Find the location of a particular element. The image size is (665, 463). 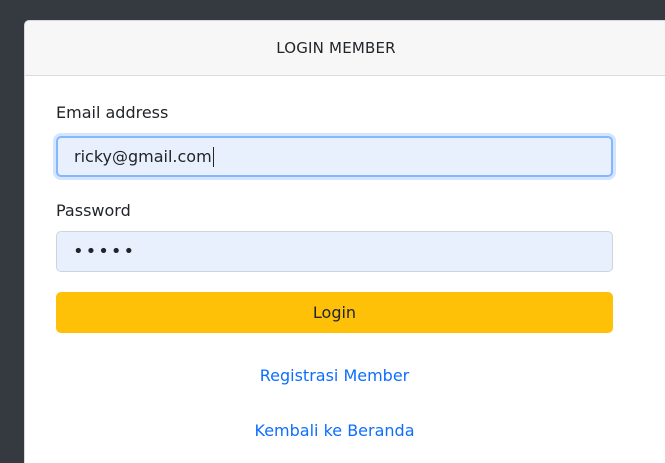

card-header: LOGIN MEMBER is located at coordinates (345, 48).